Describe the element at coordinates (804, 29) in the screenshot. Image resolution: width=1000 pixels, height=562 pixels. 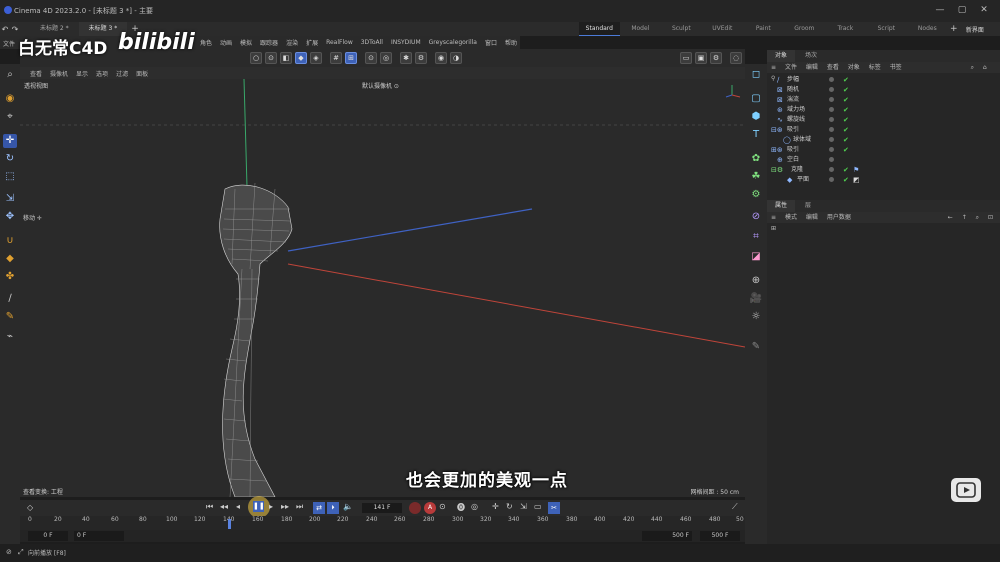
I see `layout-tab-groom: Groom` at that location.